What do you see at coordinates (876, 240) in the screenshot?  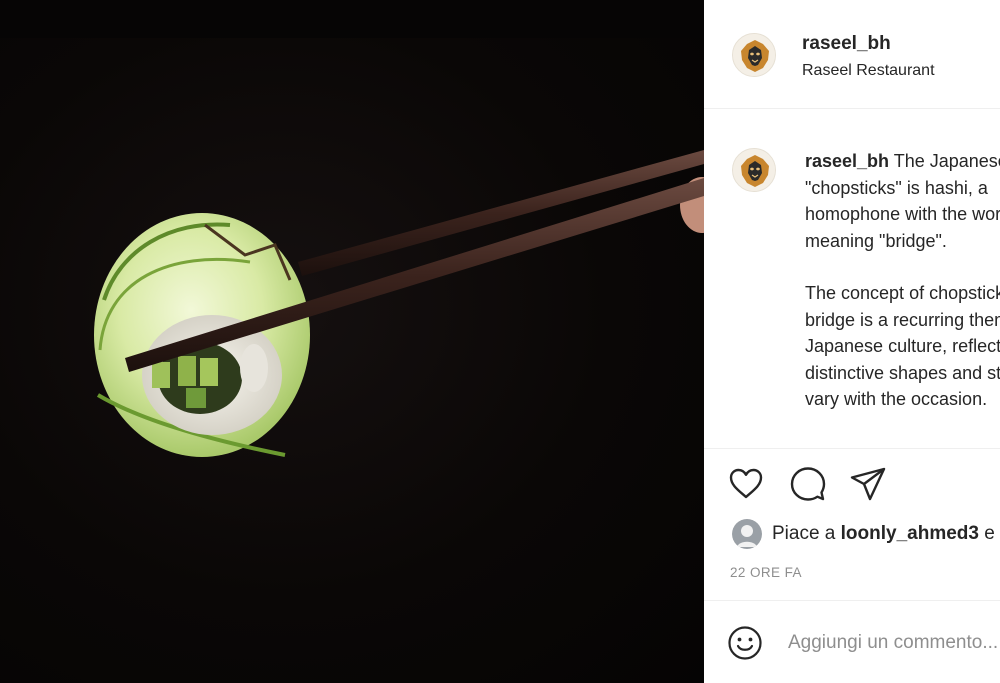 I see `caption-line: meaning "bridge".` at bounding box center [876, 240].